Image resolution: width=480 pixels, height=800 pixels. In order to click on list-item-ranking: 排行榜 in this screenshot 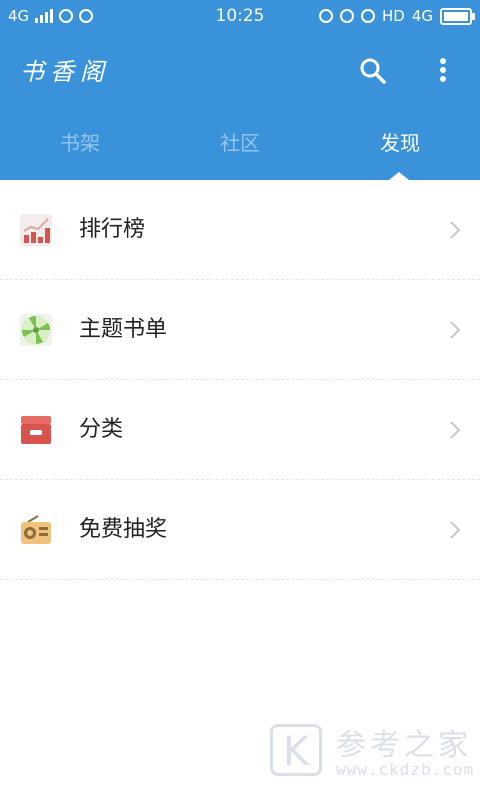, I will do `click(240, 230)`.